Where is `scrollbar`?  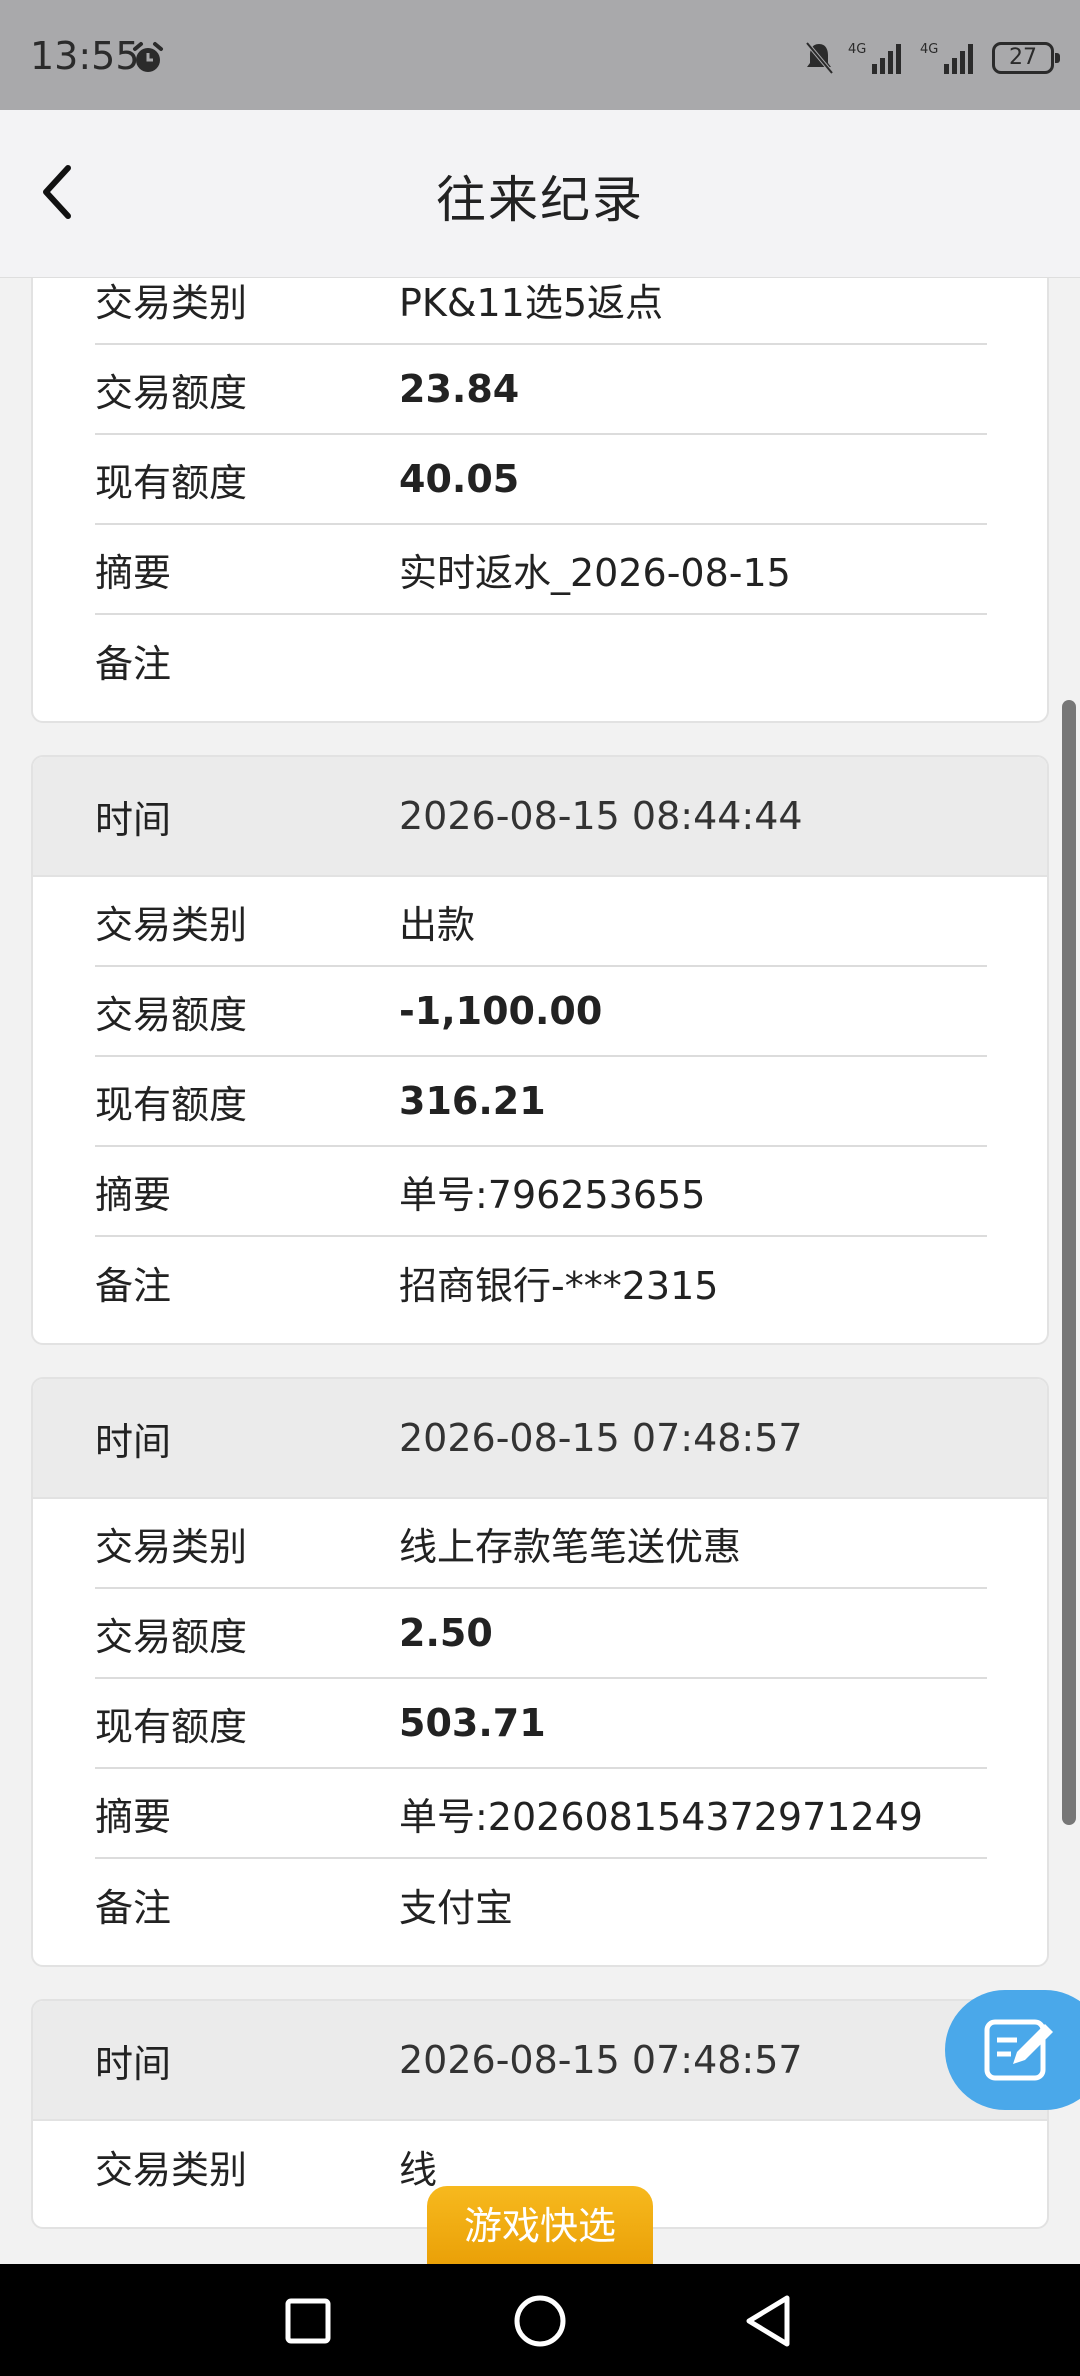 scrollbar is located at coordinates (1069, 1262).